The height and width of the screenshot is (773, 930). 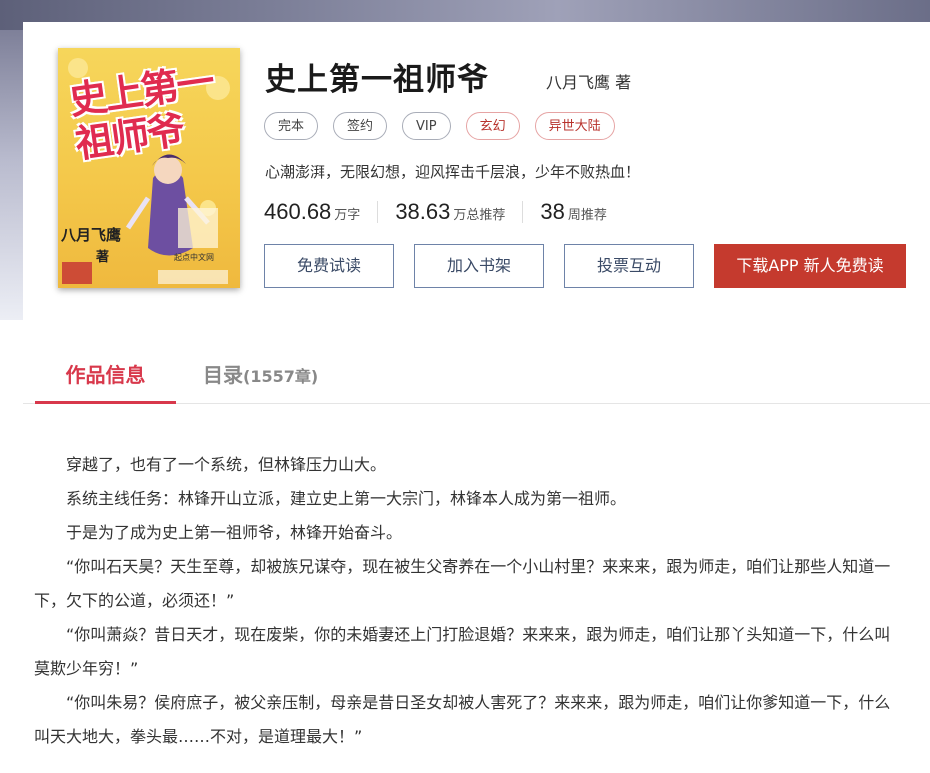 What do you see at coordinates (194, 257) in the screenshot?
I see `cover-publisher-art: 起点中文网` at bounding box center [194, 257].